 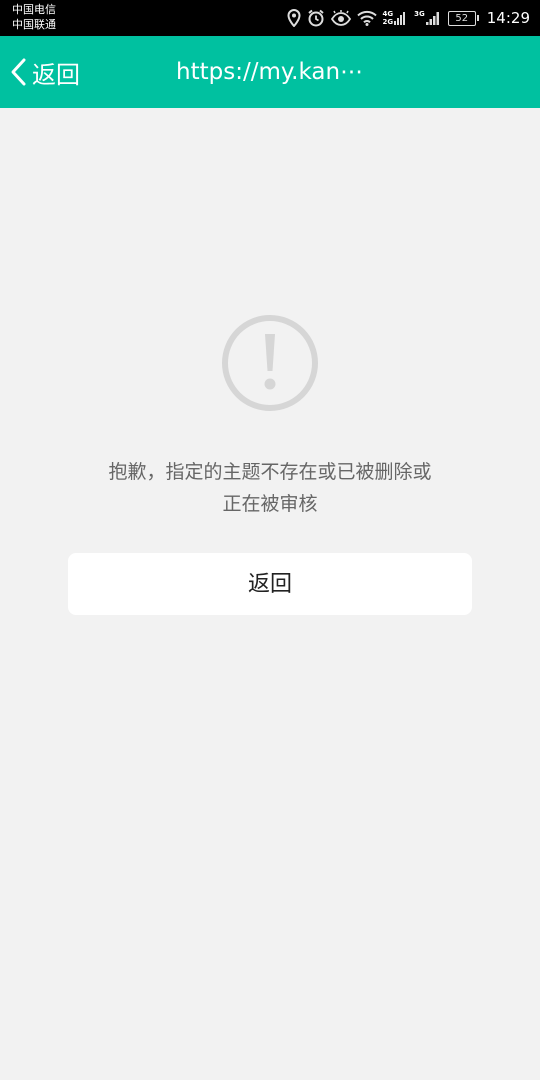 What do you see at coordinates (270, 584) in the screenshot?
I see `return-button: 返回` at bounding box center [270, 584].